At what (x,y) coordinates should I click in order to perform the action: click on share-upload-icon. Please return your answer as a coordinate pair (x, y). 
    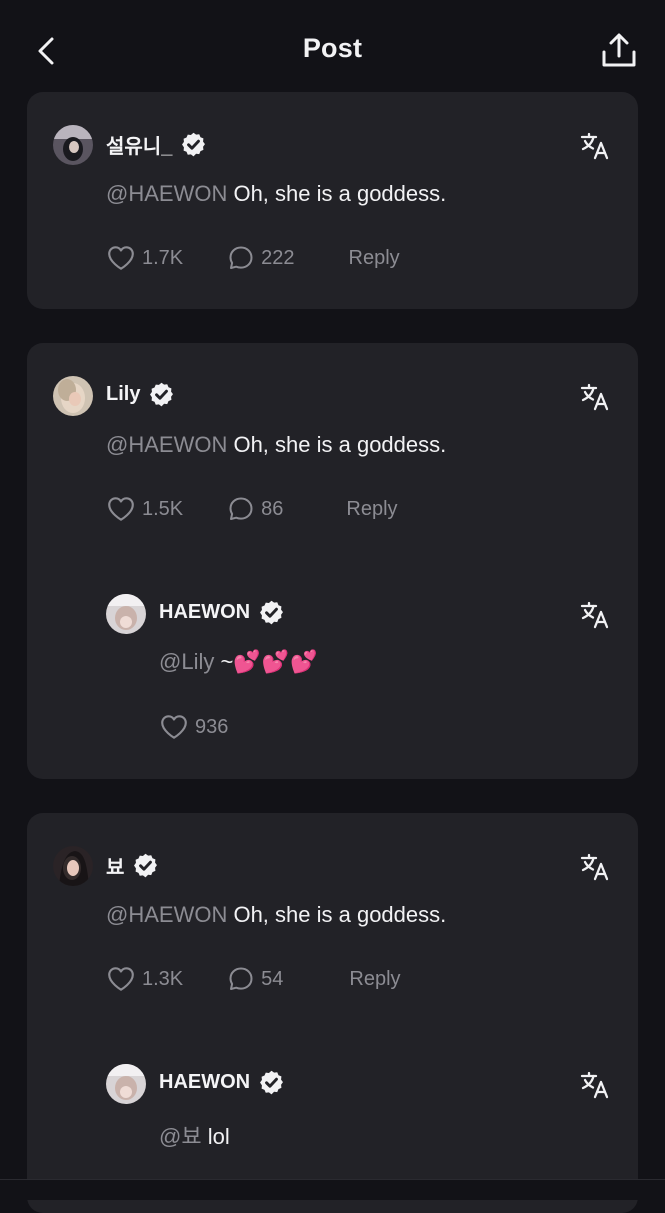
    Looking at the image, I should click on (619, 50).